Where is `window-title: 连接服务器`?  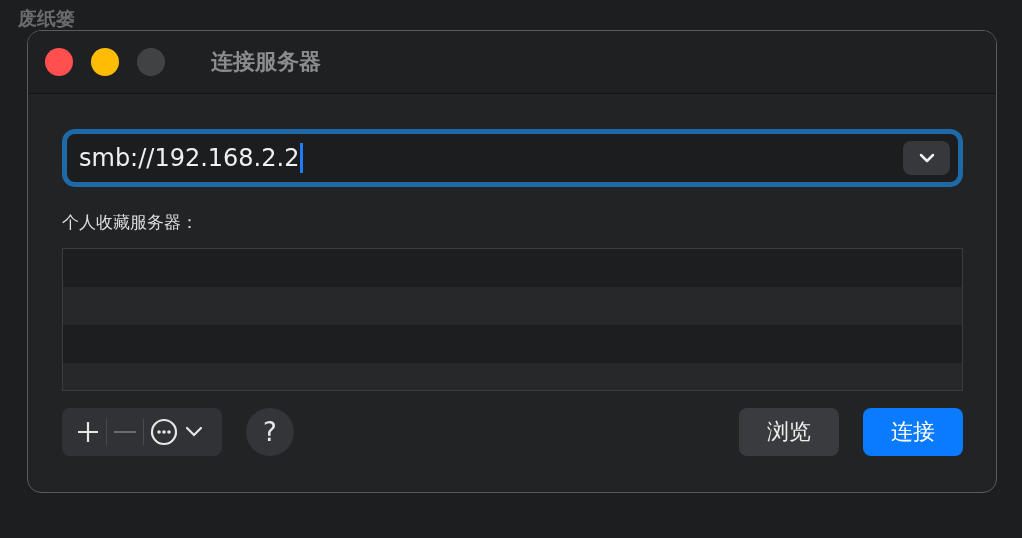 window-title: 连接服务器 is located at coordinates (266, 62).